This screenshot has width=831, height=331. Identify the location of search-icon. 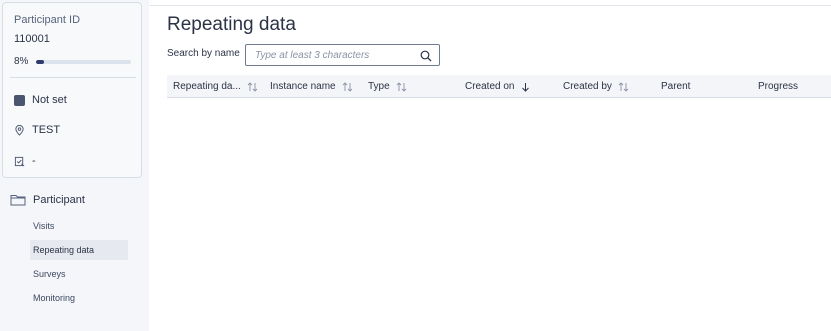
(426, 56).